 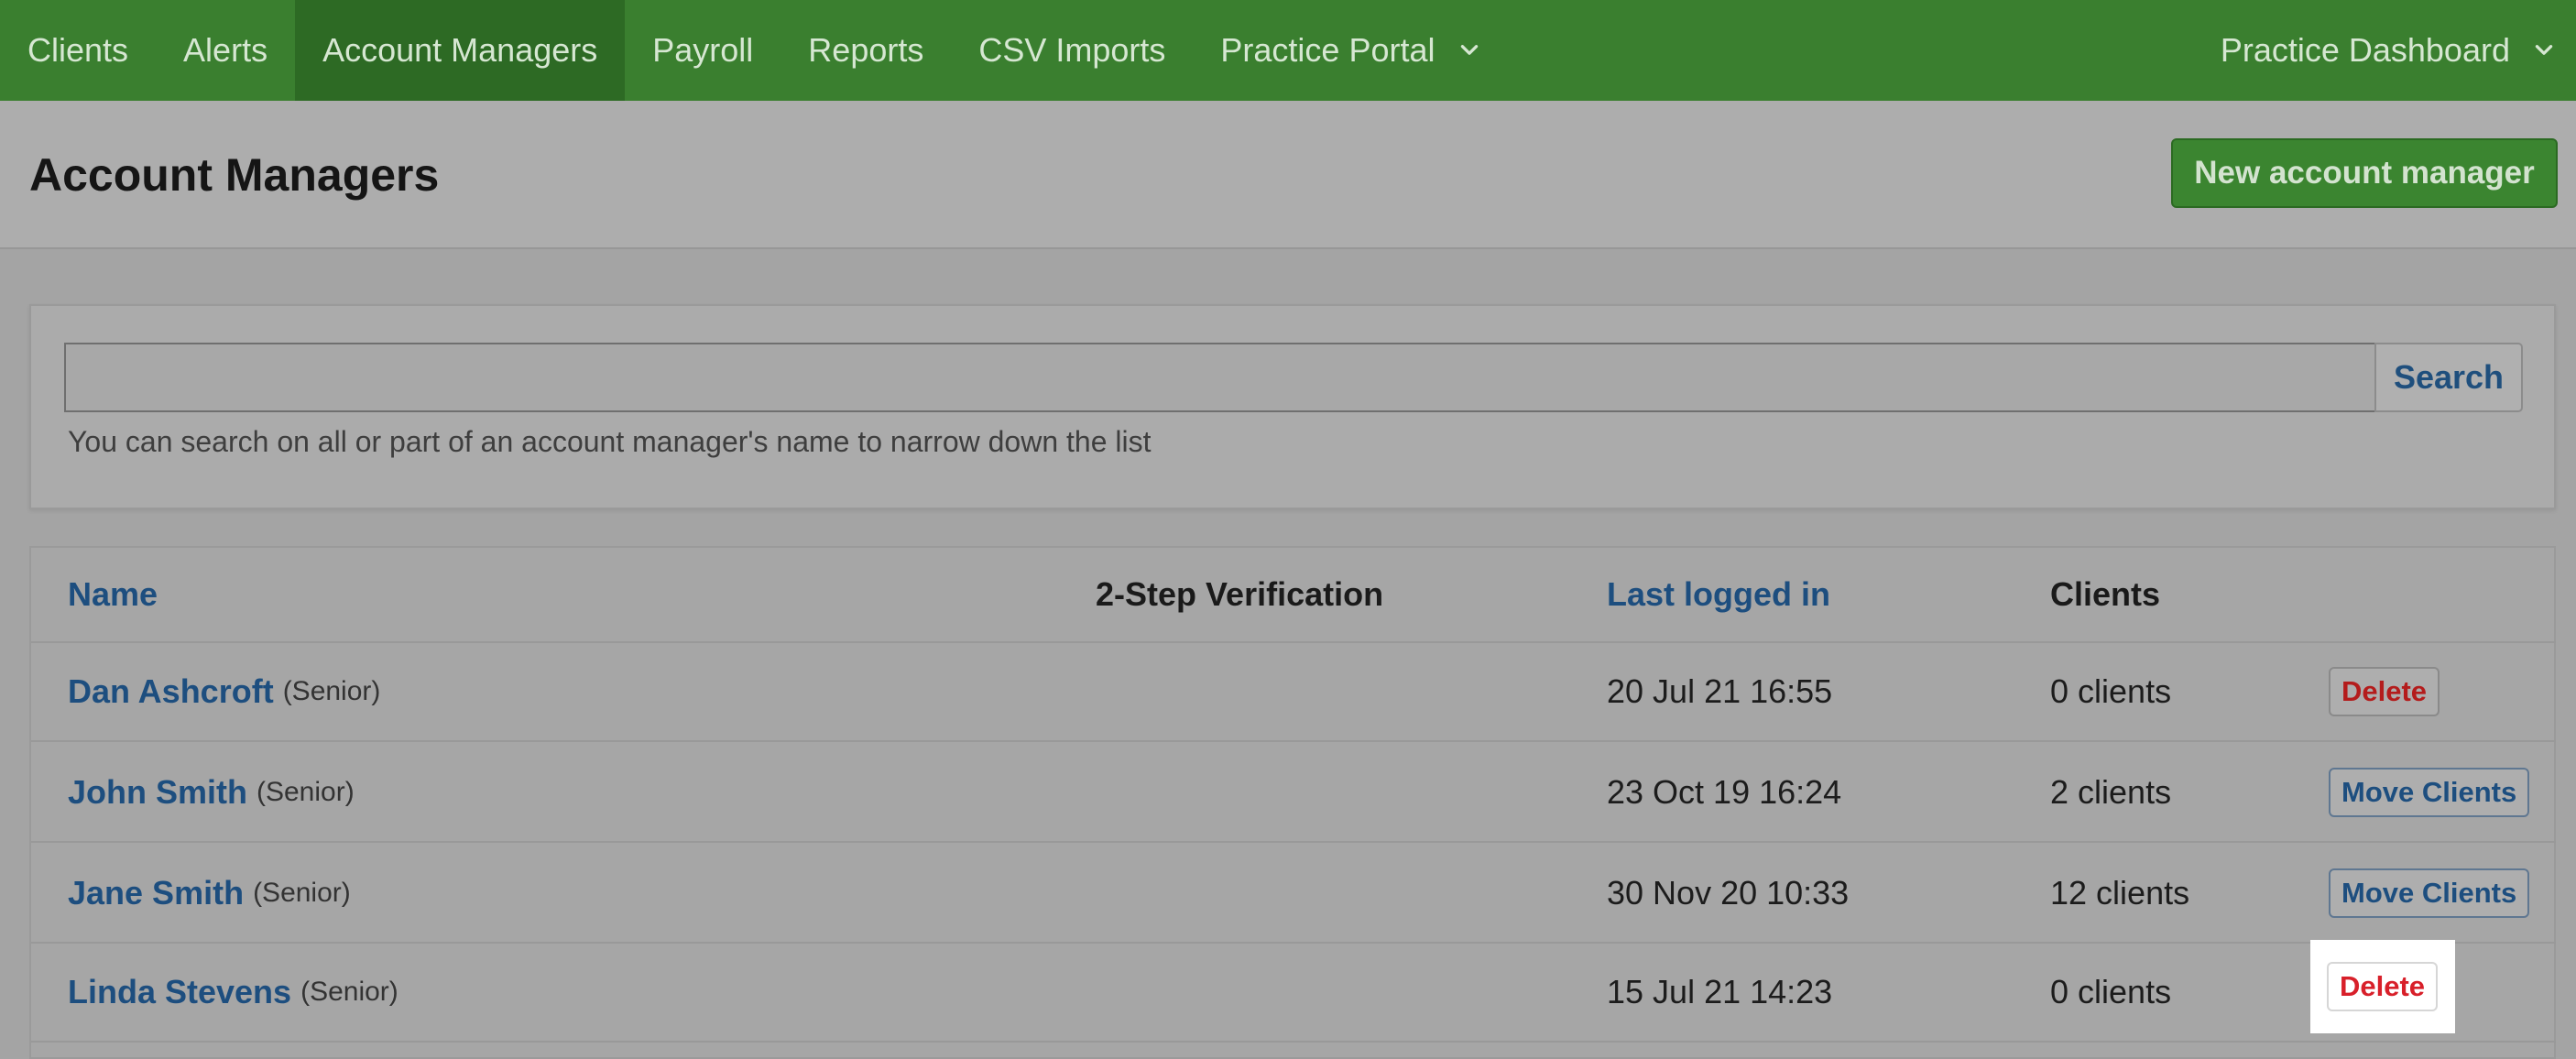 I want to click on manager-name-link: John Smith, so click(x=158, y=792).